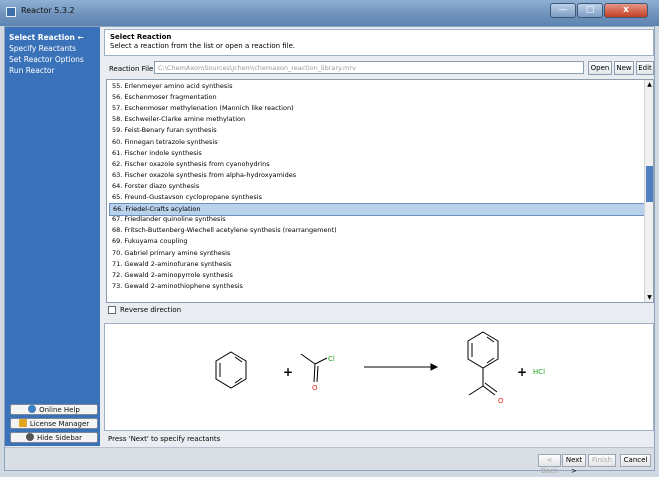  Describe the element at coordinates (377, 142) in the screenshot. I see `reaction-list-item: 60. Finnegan tetrazole synthesis` at that location.